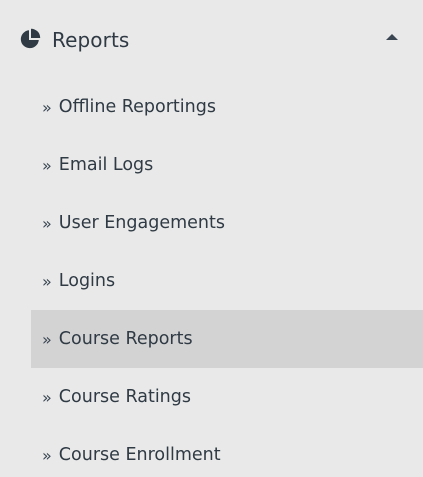 This screenshot has width=423, height=477. What do you see at coordinates (30, 39) in the screenshot?
I see `pie-chart-icon` at bounding box center [30, 39].